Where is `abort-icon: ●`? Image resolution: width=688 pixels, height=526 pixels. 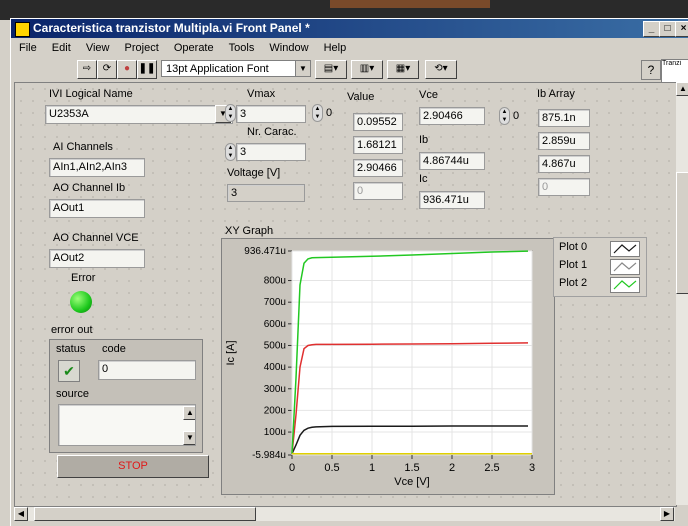
abort-icon: ● is located at coordinates (127, 69).